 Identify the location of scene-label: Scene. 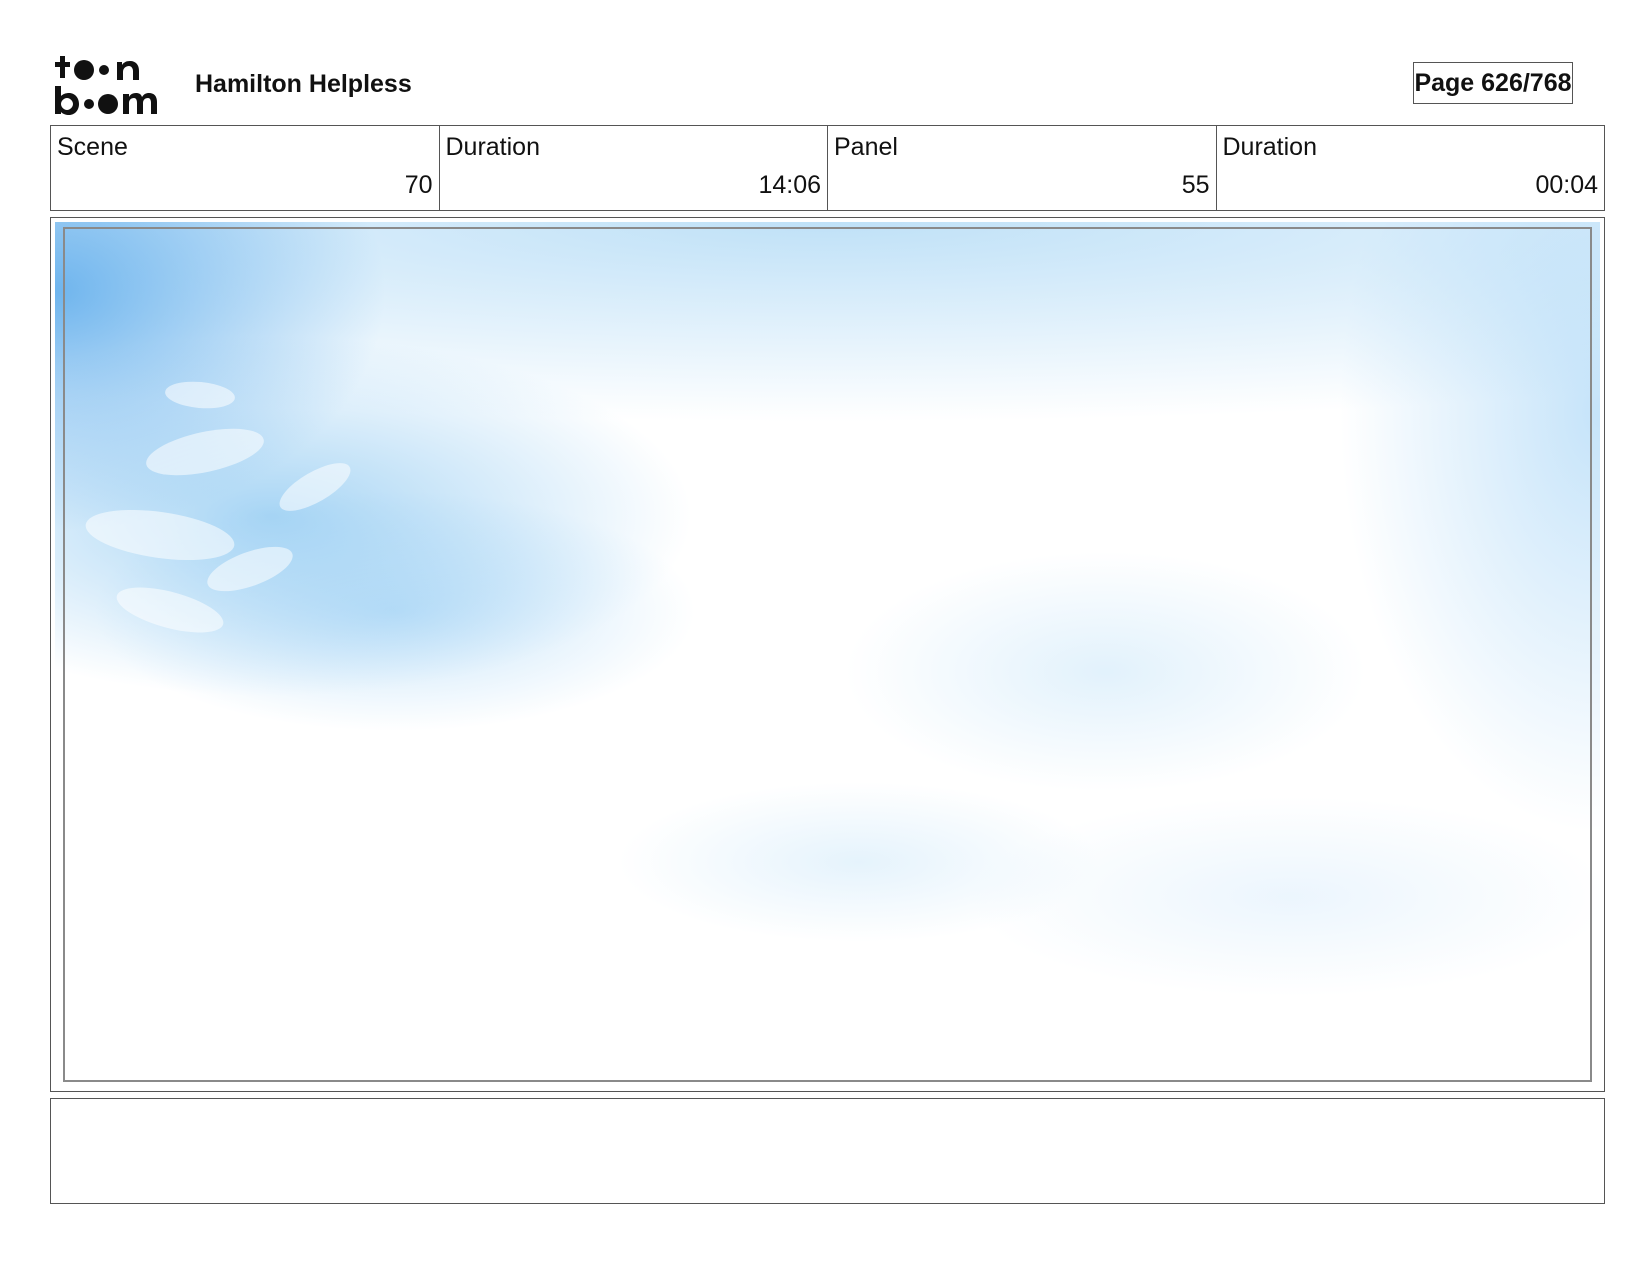
(92, 147).